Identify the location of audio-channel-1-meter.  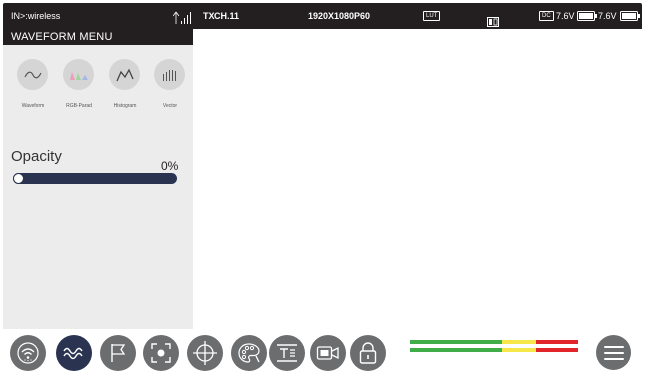
(494, 342).